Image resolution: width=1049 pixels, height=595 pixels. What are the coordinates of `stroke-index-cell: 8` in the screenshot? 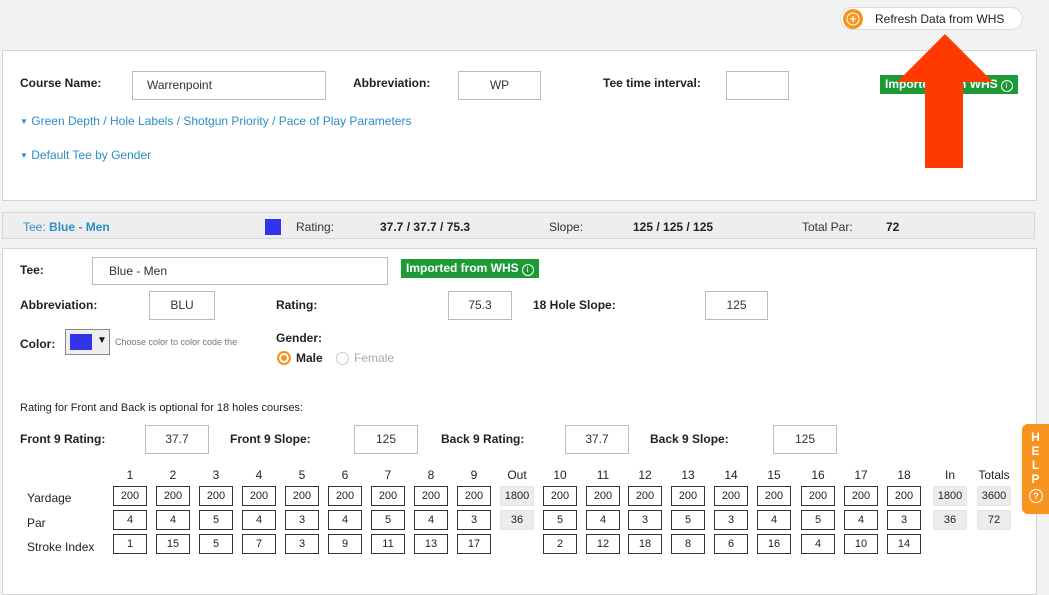 It's located at (688, 544).